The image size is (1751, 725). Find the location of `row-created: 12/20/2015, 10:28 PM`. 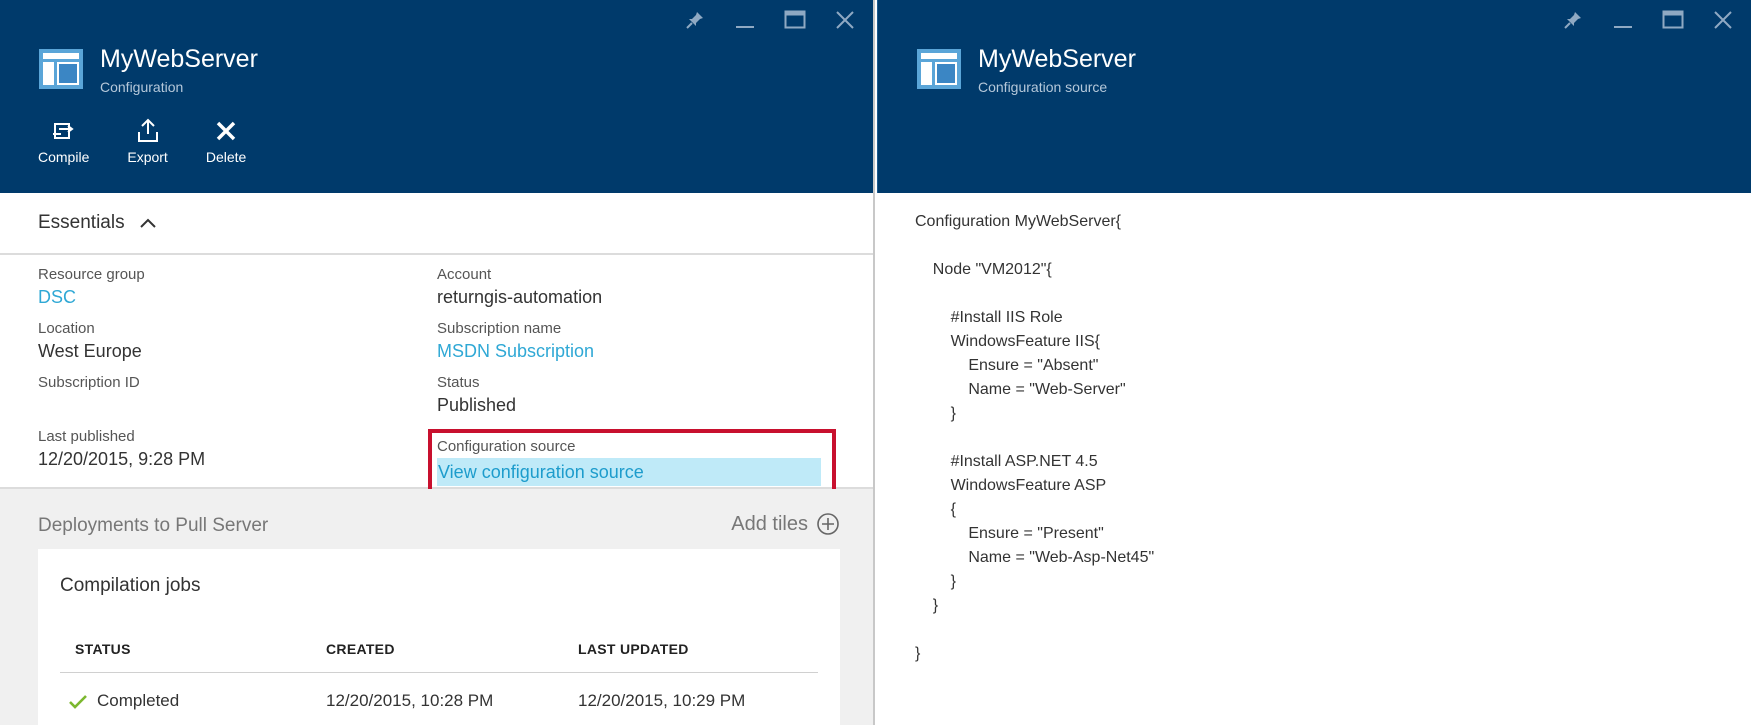

row-created: 12/20/2015, 10:28 PM is located at coordinates (410, 700).